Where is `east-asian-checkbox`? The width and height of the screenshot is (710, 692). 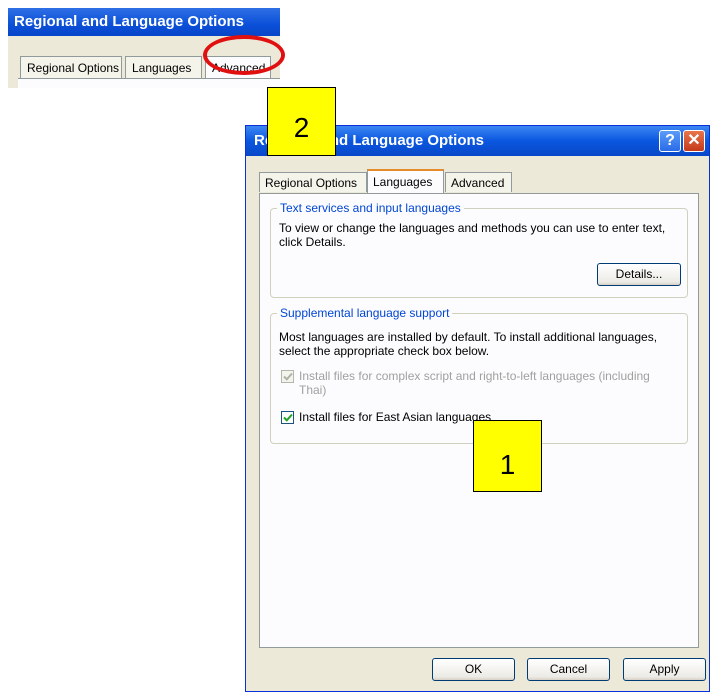
east-asian-checkbox is located at coordinates (287, 417).